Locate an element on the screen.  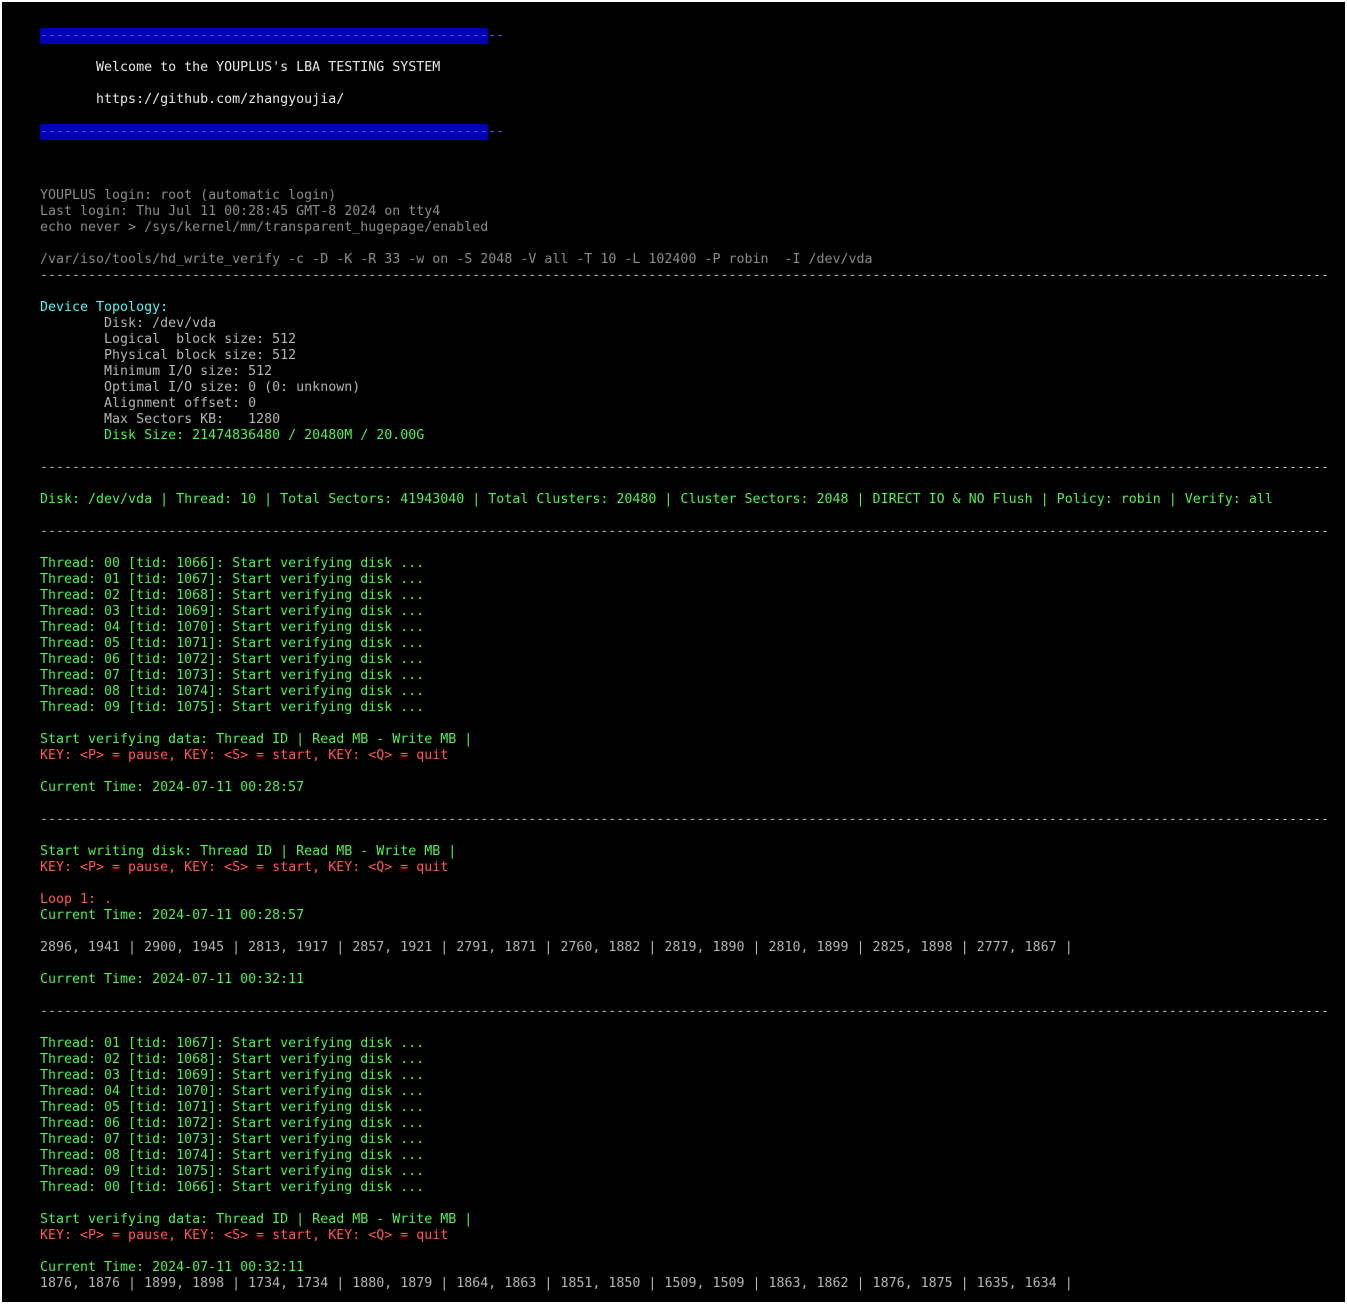
terminal-line: Max Sectors KB: 1280 is located at coordinates (160, 419).